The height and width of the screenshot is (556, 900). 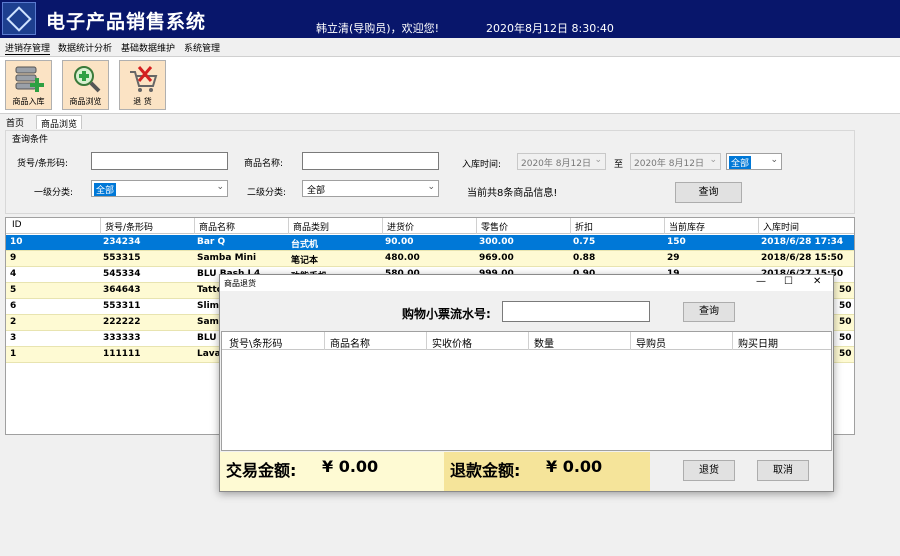 I want to click on welcome-text: 韩立清(导购员)，欢迎您!, so click(x=377, y=28).